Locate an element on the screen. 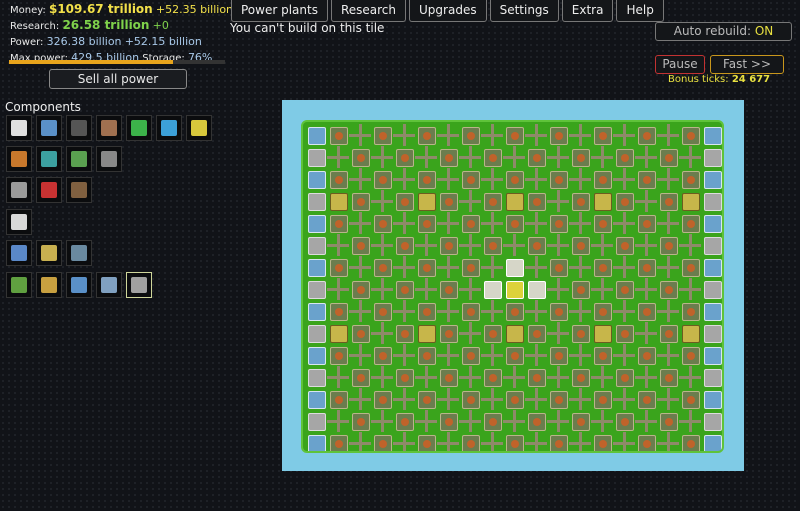 Image resolution: width=800 pixels, height=511 pixels. pause-button: Pause is located at coordinates (680, 64).